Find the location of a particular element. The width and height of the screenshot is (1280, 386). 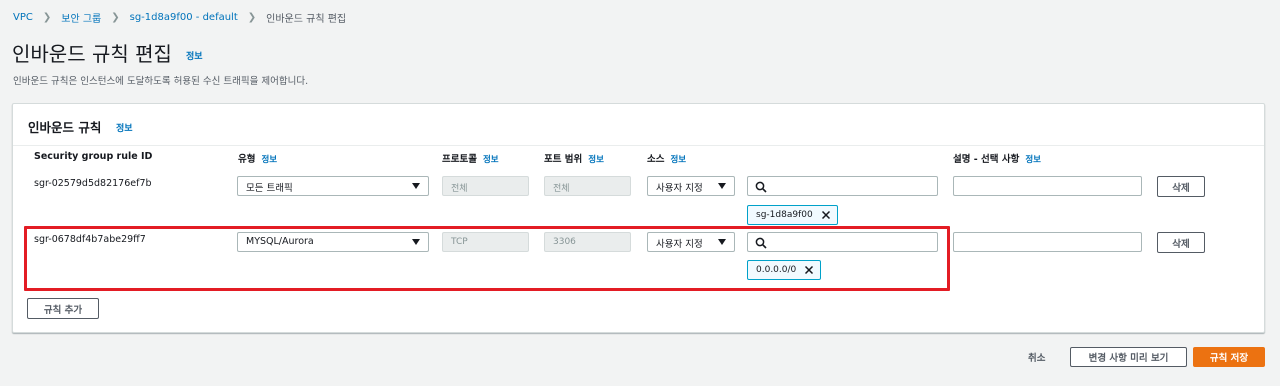

column-label: 유형 is located at coordinates (247, 159).